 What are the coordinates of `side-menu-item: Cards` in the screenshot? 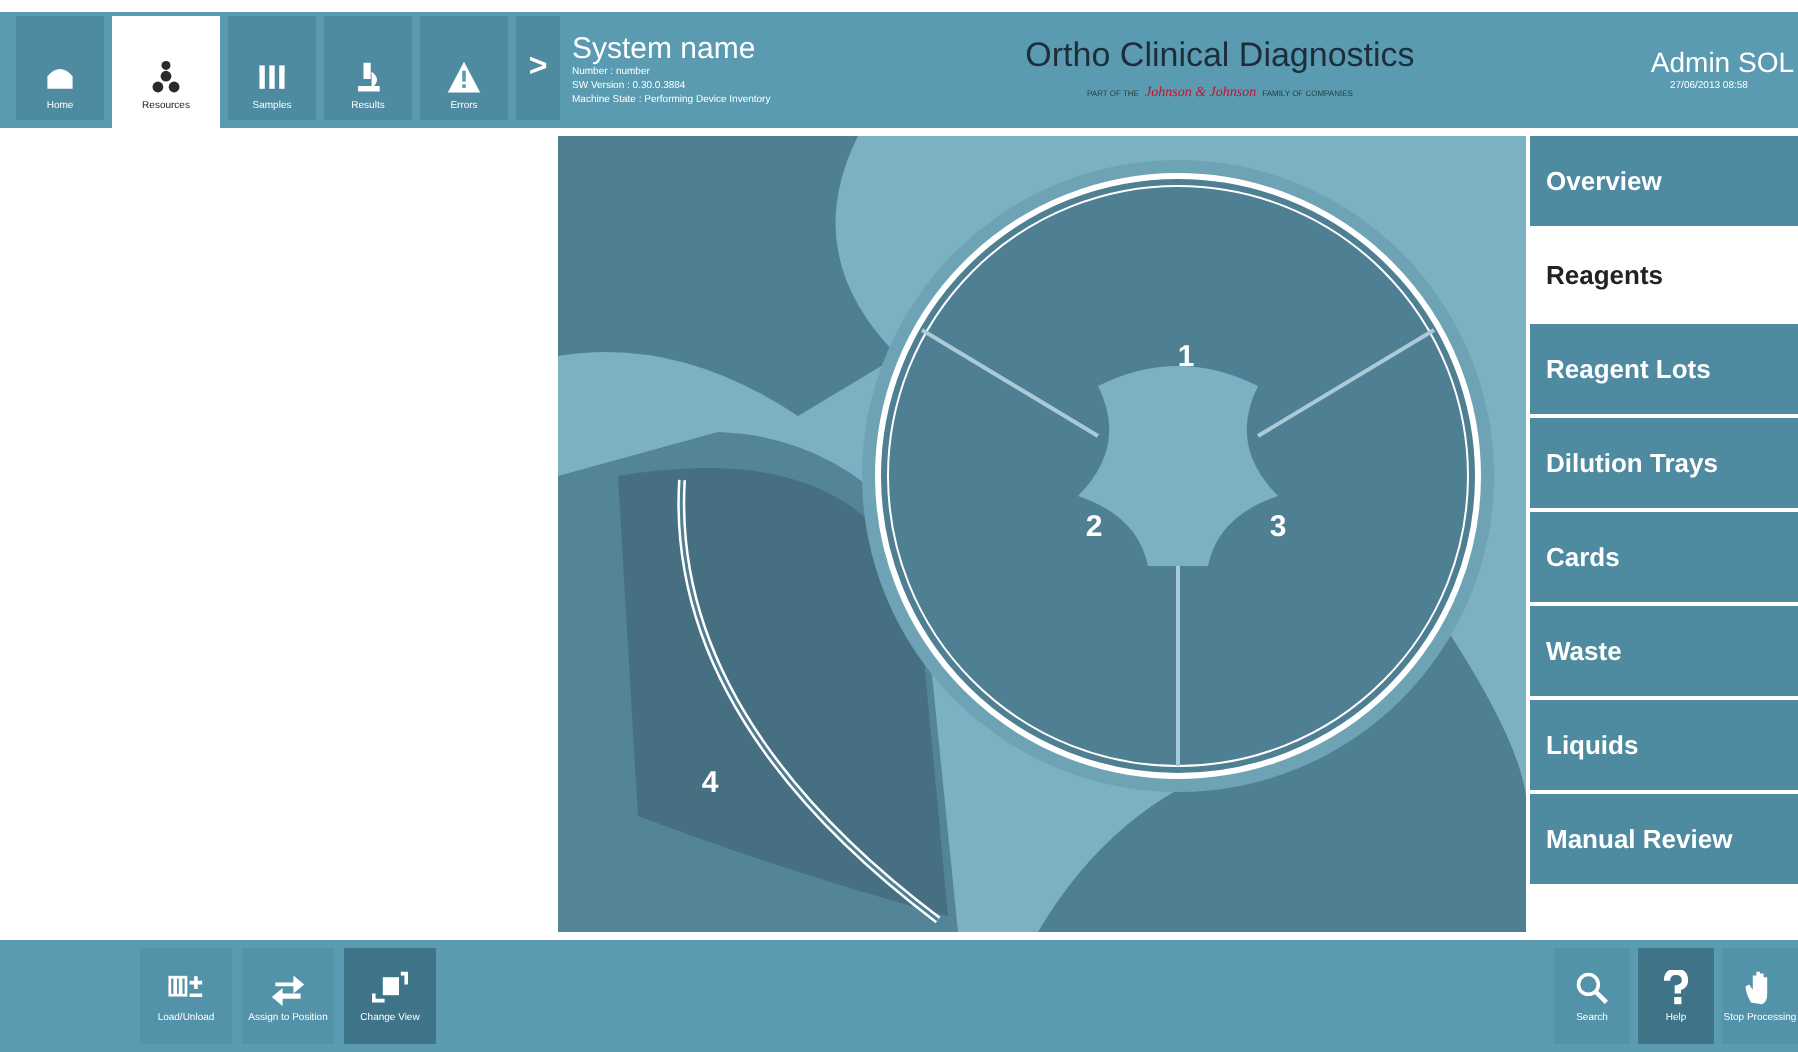 It's located at (1664, 557).